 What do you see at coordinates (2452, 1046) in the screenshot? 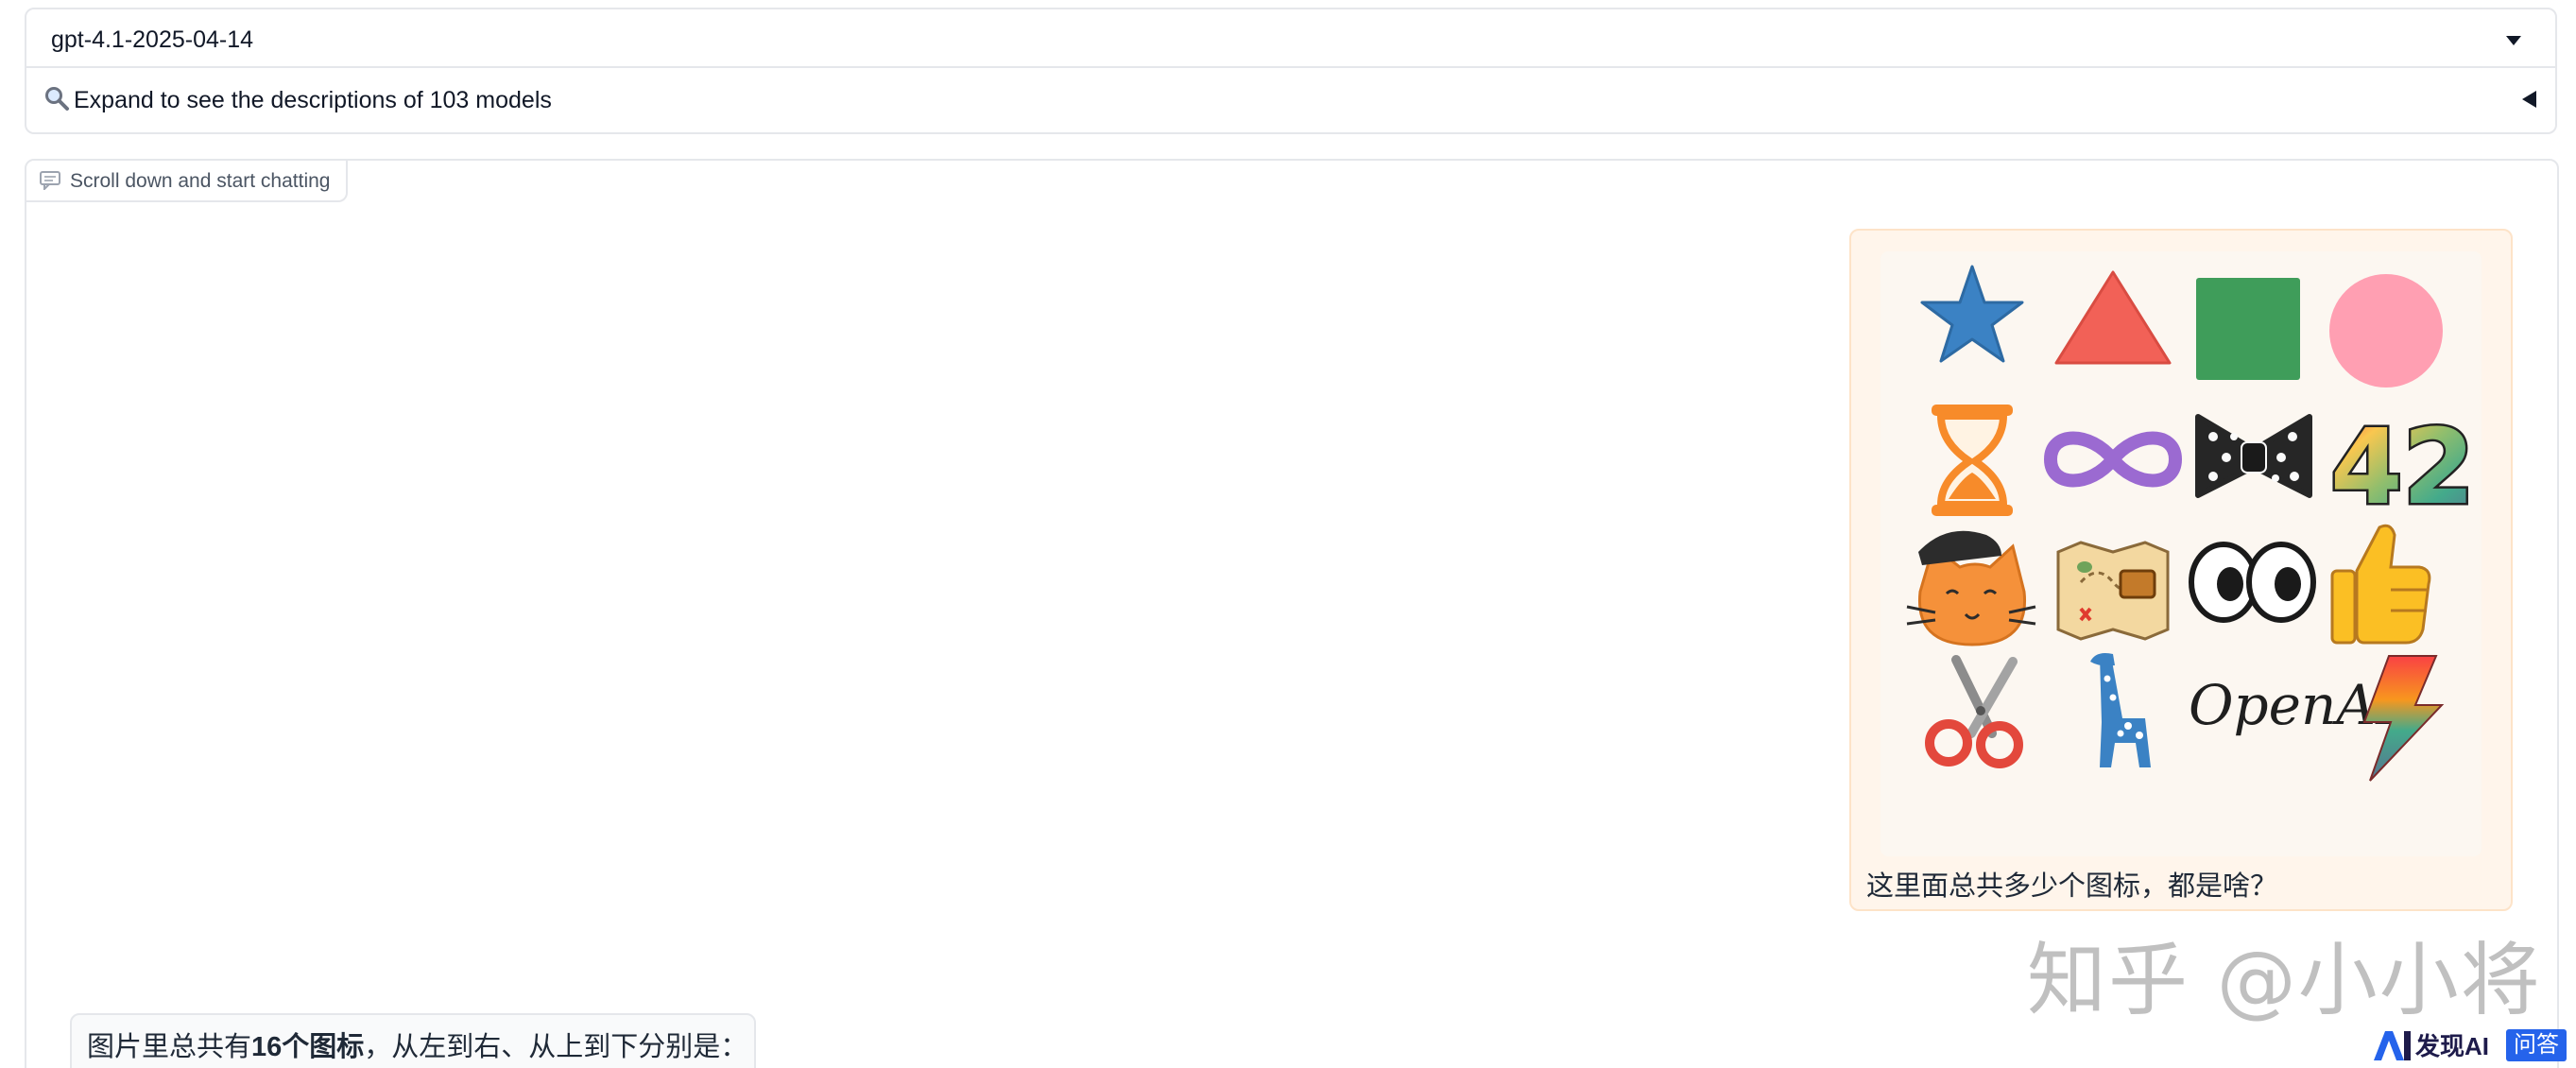
I see `brand-name: 发现AI` at bounding box center [2452, 1046].